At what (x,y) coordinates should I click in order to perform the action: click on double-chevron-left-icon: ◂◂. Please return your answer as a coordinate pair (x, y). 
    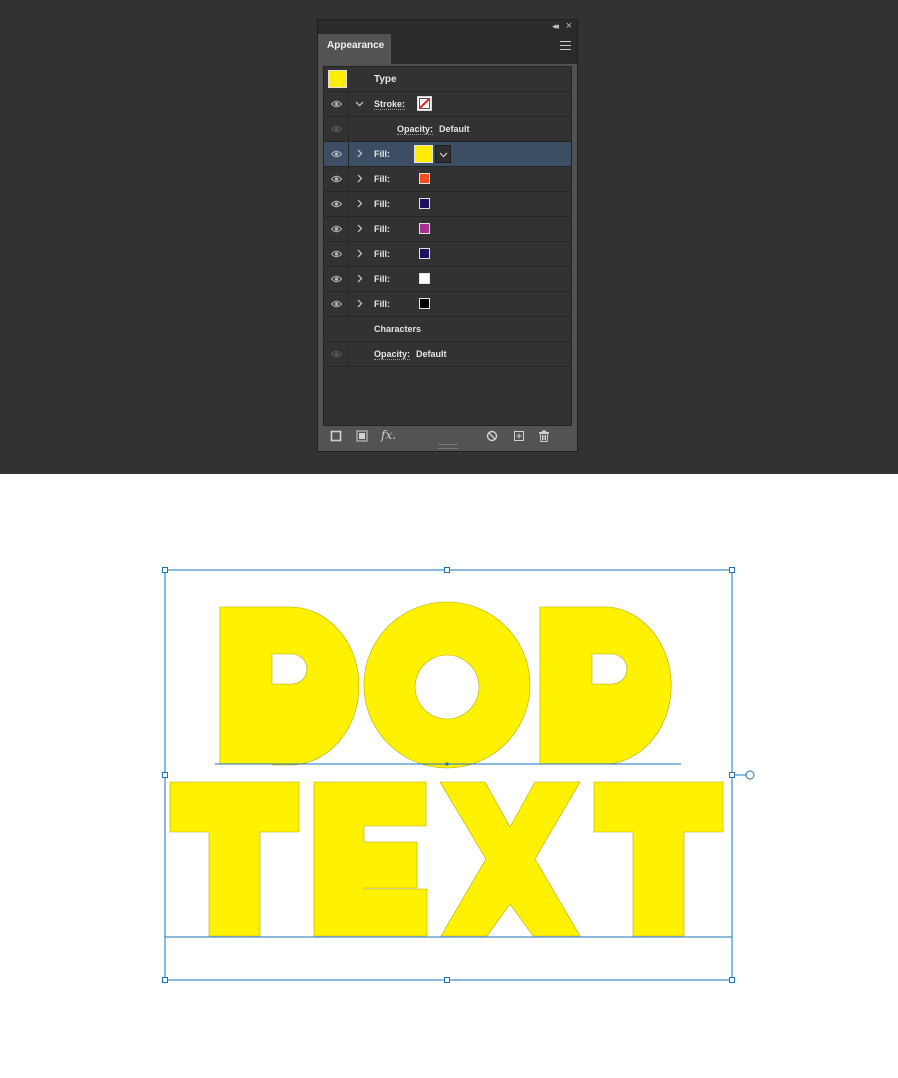
    Looking at the image, I should click on (555, 26).